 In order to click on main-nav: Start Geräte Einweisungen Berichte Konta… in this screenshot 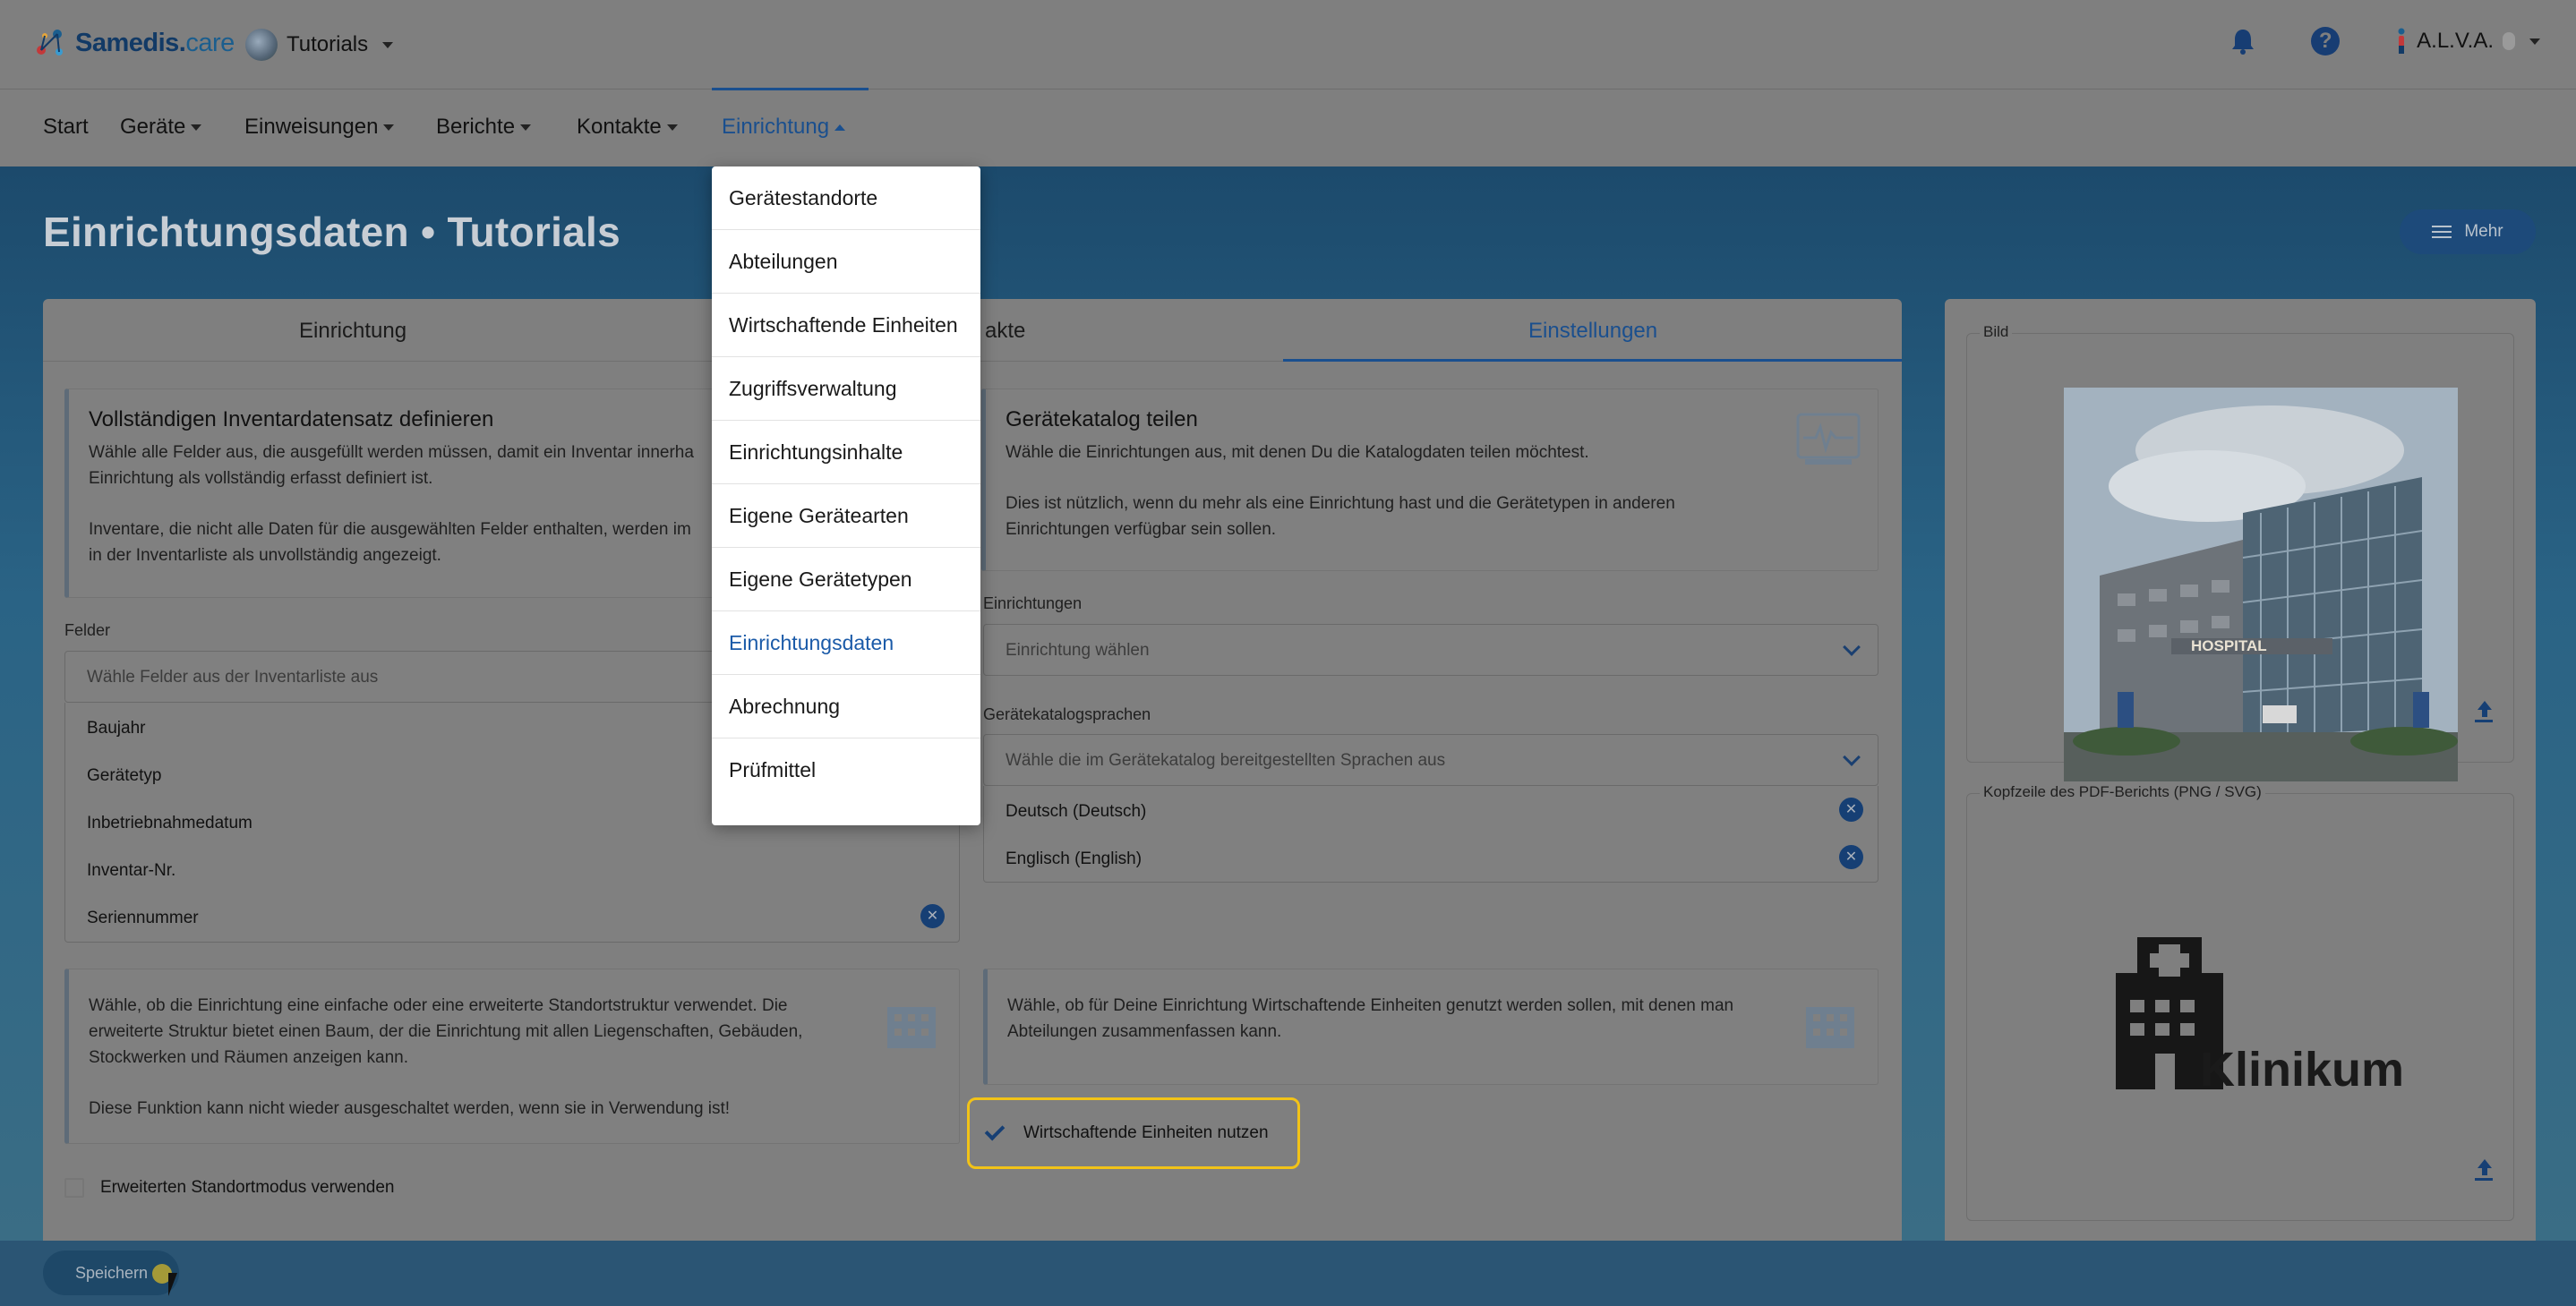, I will do `click(1288, 127)`.